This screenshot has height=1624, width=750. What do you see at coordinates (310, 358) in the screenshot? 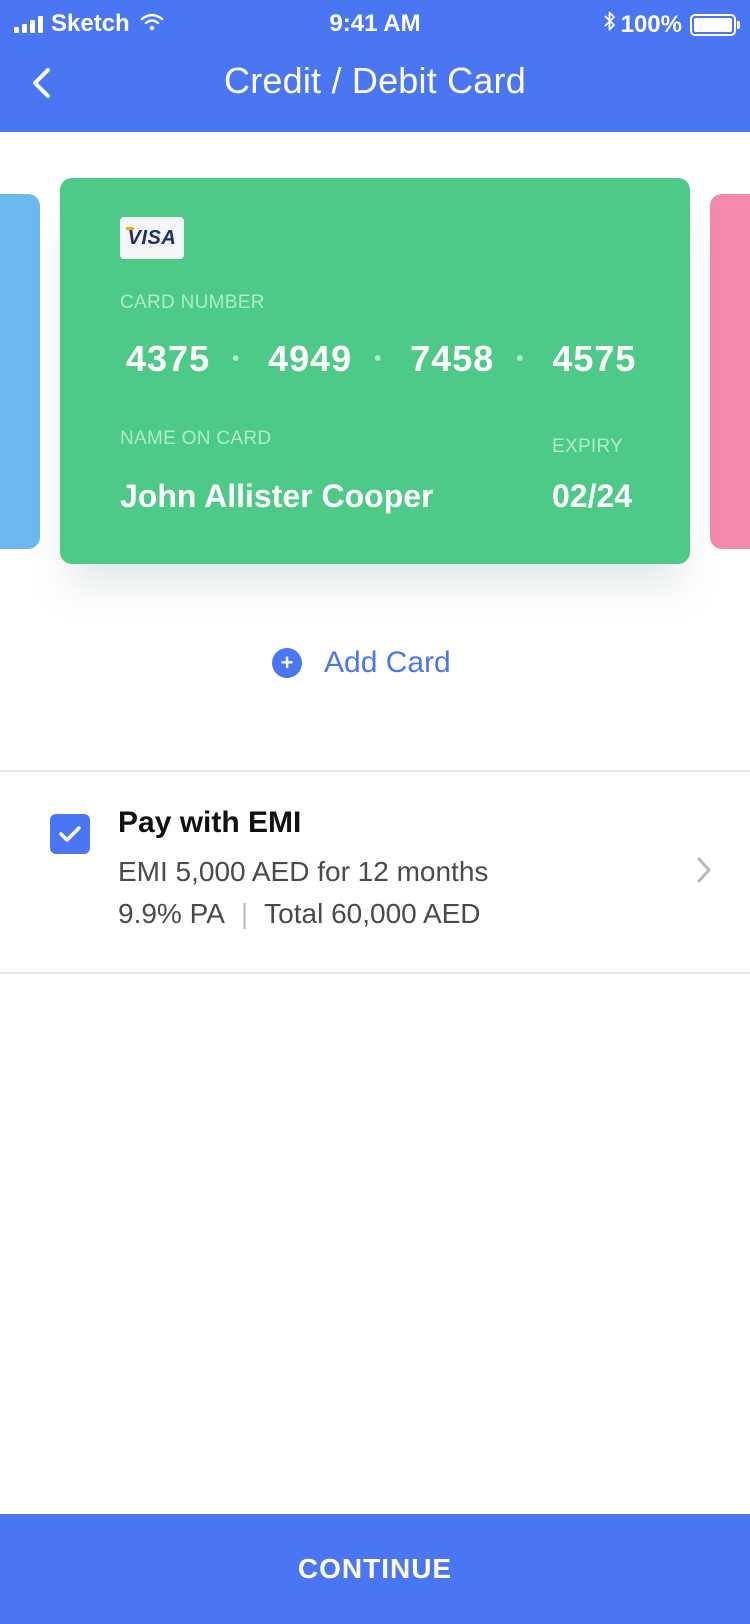
I see `card-number-group: 4949` at bounding box center [310, 358].